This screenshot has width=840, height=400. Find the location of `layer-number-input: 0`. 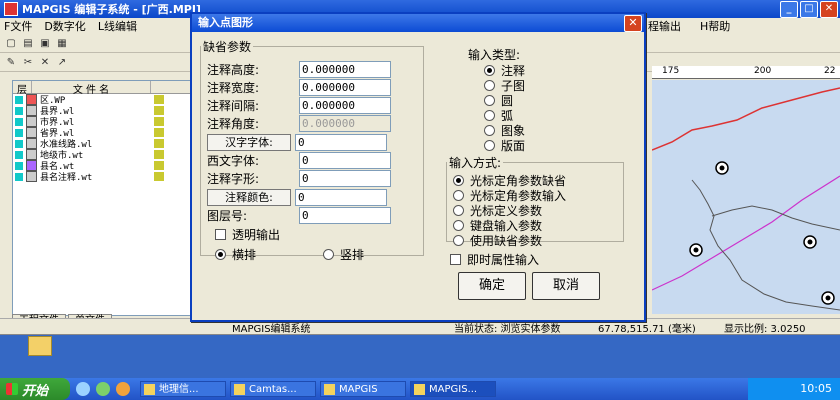

layer-number-input: 0 is located at coordinates (345, 215).